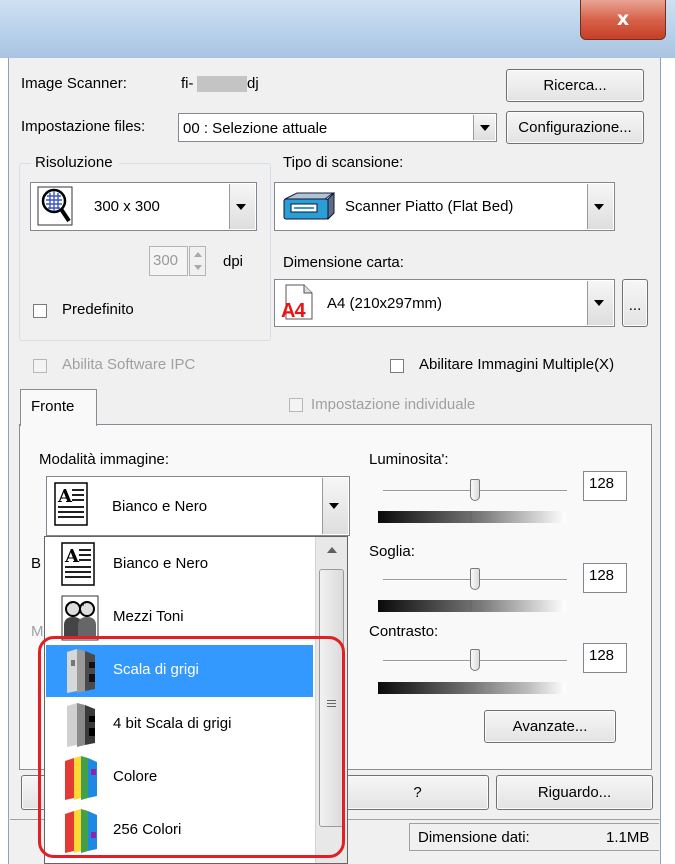 Image resolution: width=675 pixels, height=864 pixels. Describe the element at coordinates (198, 267) in the screenshot. I see `spin-down-icon` at that location.